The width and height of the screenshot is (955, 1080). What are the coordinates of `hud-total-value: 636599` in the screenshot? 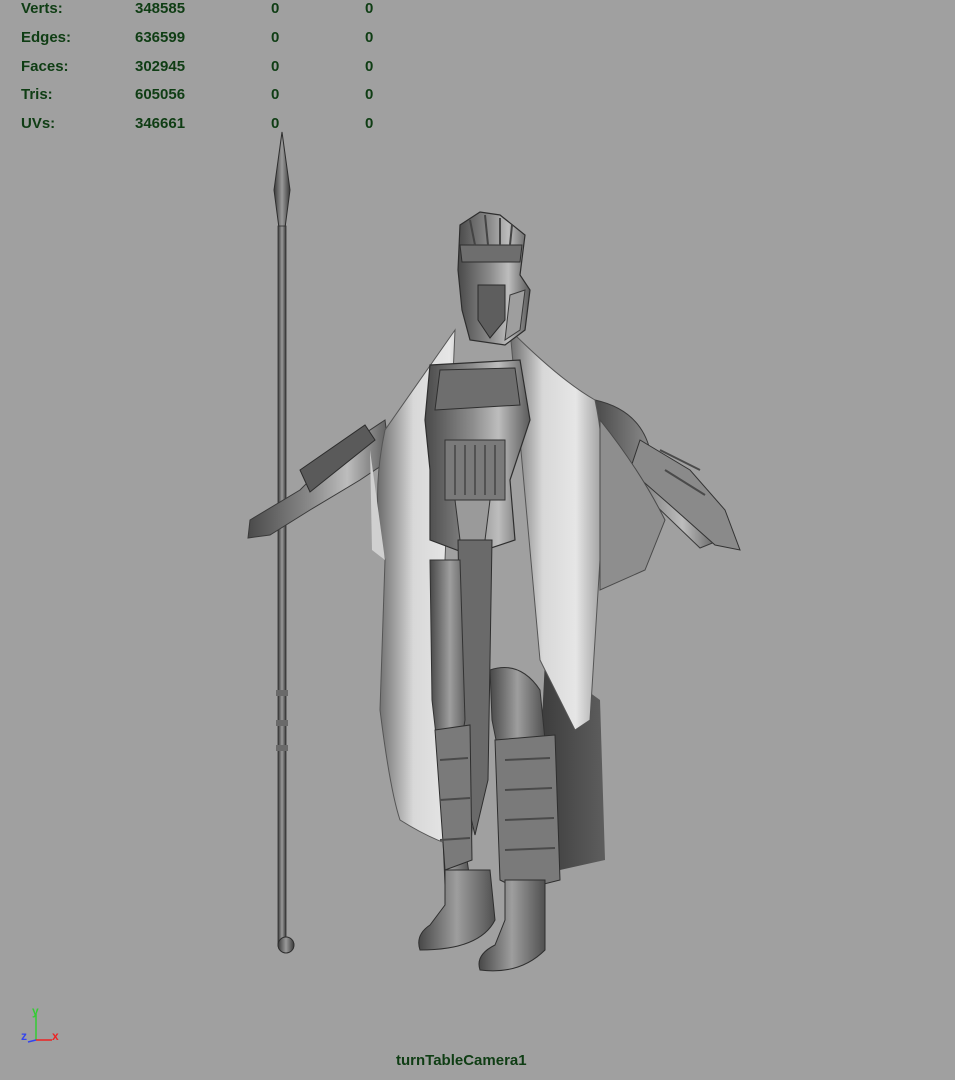 It's located at (160, 37).